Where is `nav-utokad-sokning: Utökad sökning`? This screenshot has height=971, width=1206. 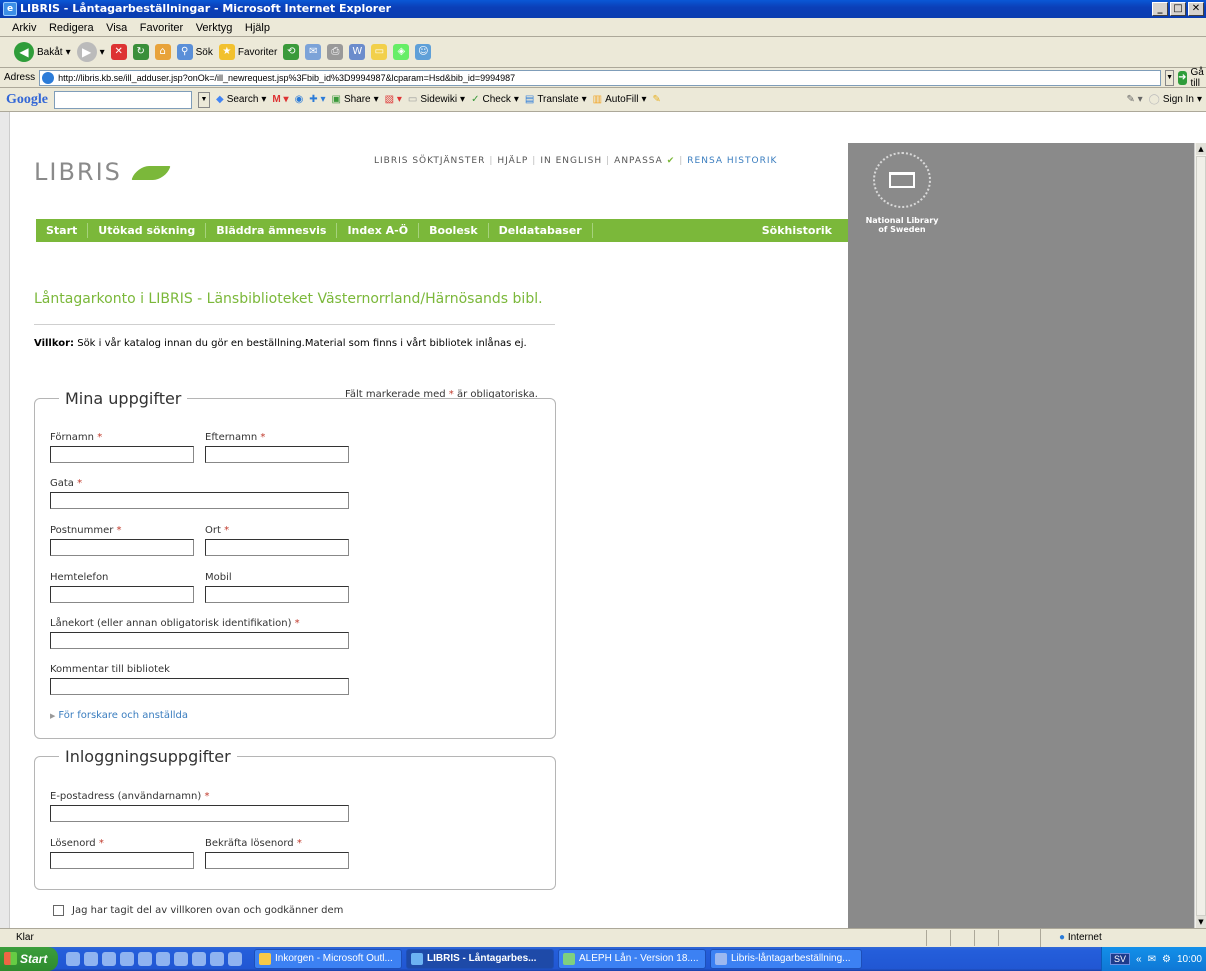
nav-utokad-sokning: Utökad sökning is located at coordinates (147, 230).